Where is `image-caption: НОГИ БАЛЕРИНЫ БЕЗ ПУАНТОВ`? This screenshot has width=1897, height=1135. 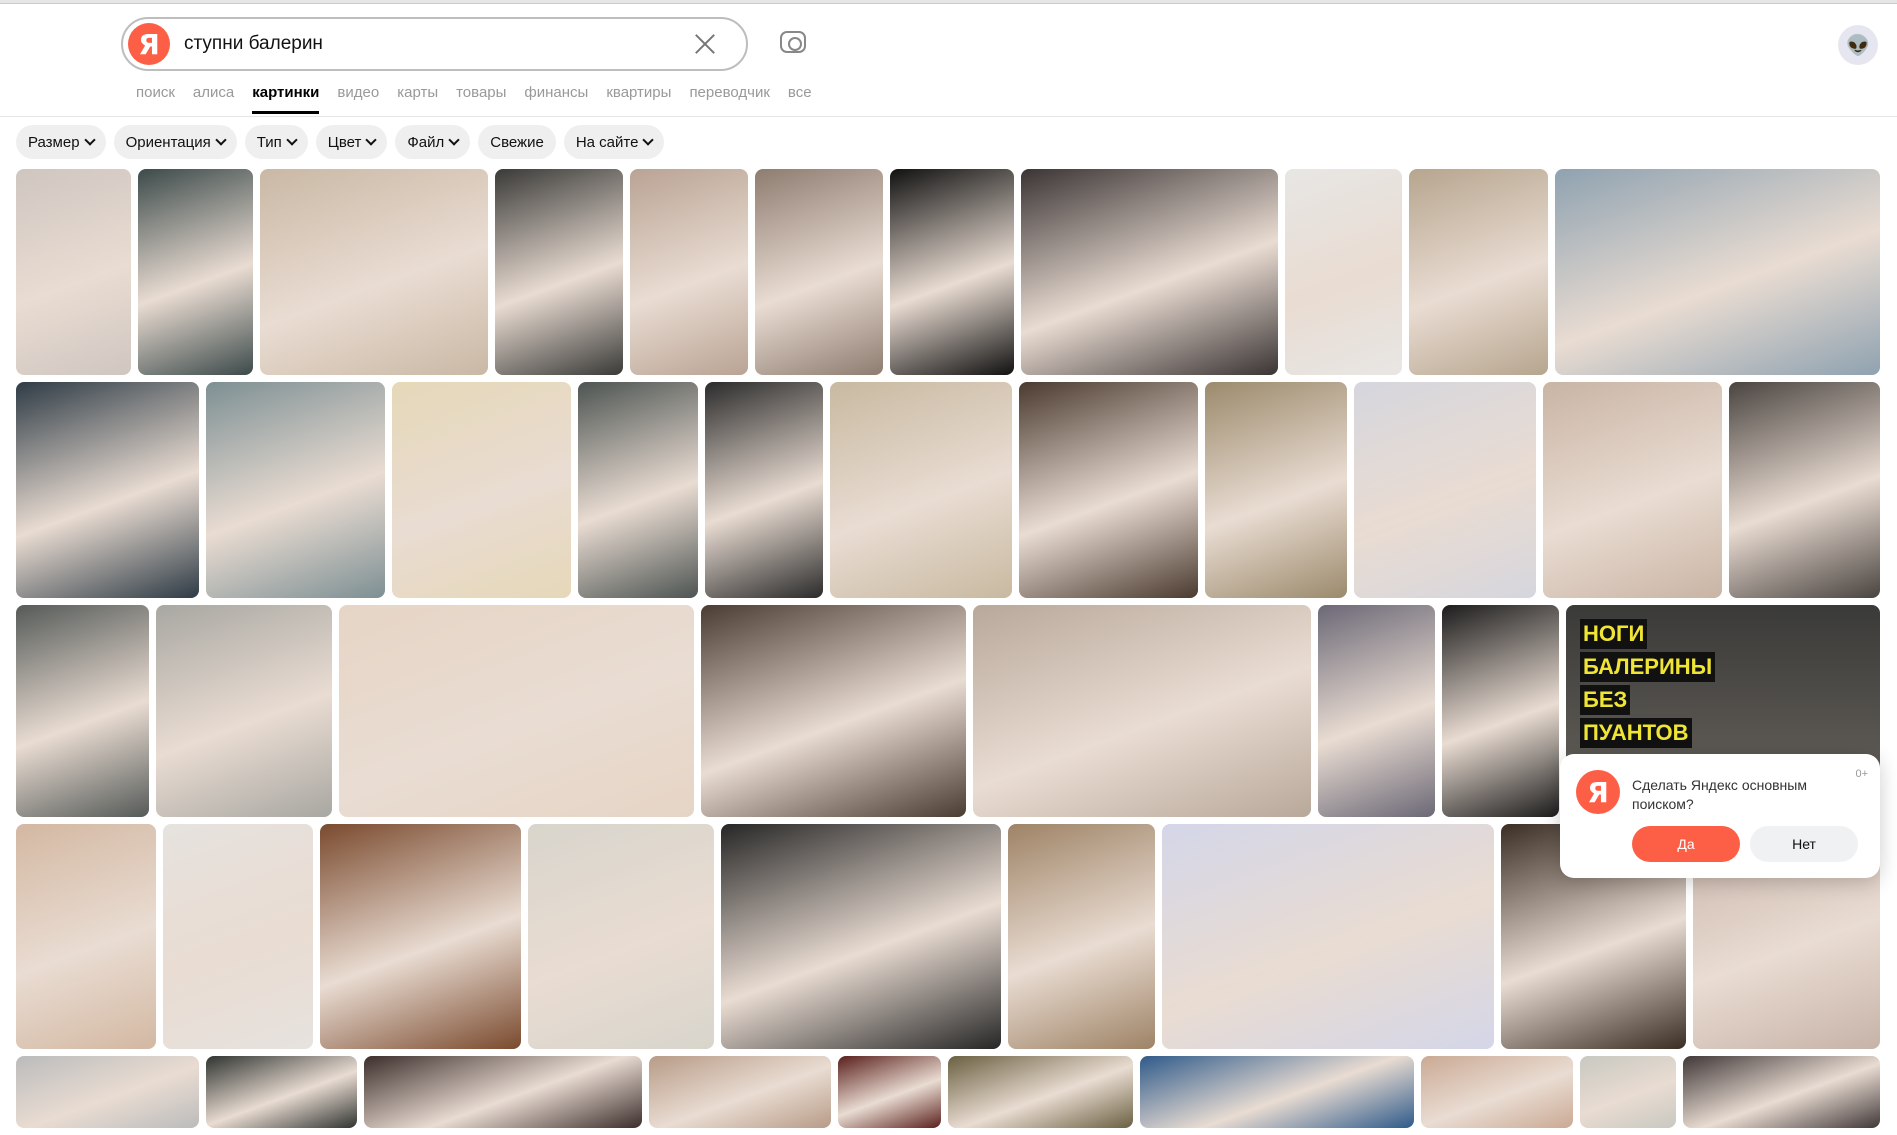 image-caption: НОГИ БАЛЕРИНЫ БЕЗ ПУАНТОВ is located at coordinates (1648, 685).